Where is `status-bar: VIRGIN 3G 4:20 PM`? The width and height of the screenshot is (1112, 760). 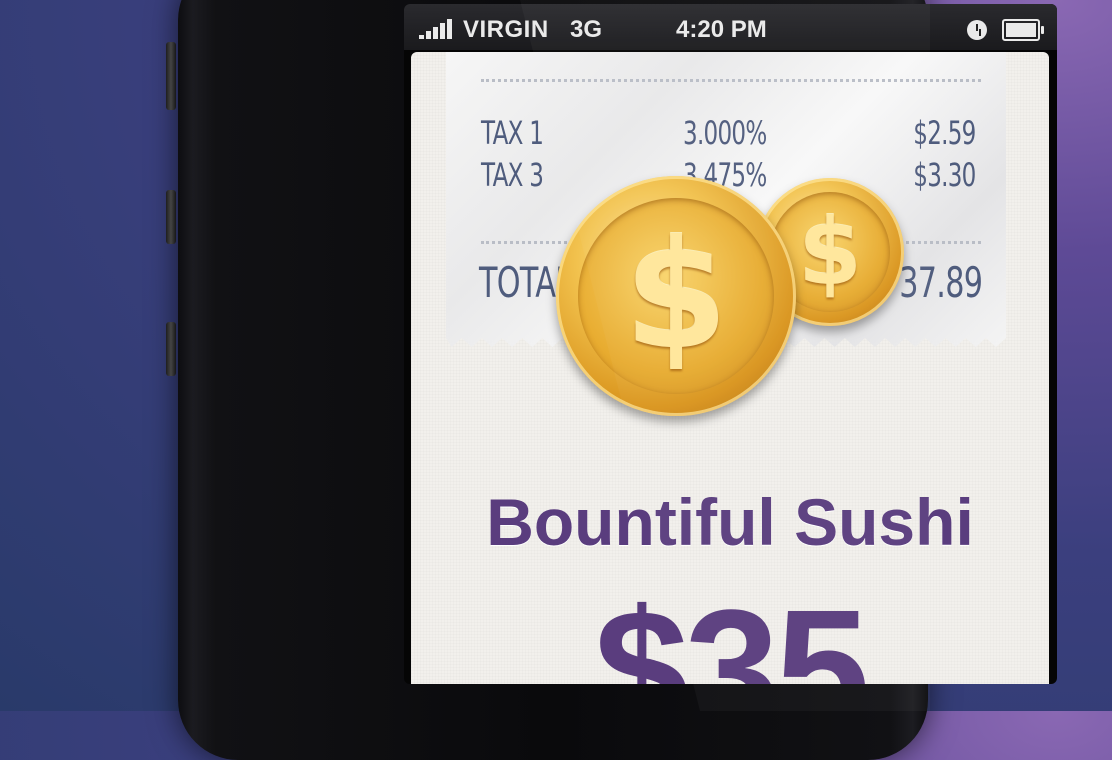 status-bar: VIRGIN 3G 4:20 PM is located at coordinates (730, 27).